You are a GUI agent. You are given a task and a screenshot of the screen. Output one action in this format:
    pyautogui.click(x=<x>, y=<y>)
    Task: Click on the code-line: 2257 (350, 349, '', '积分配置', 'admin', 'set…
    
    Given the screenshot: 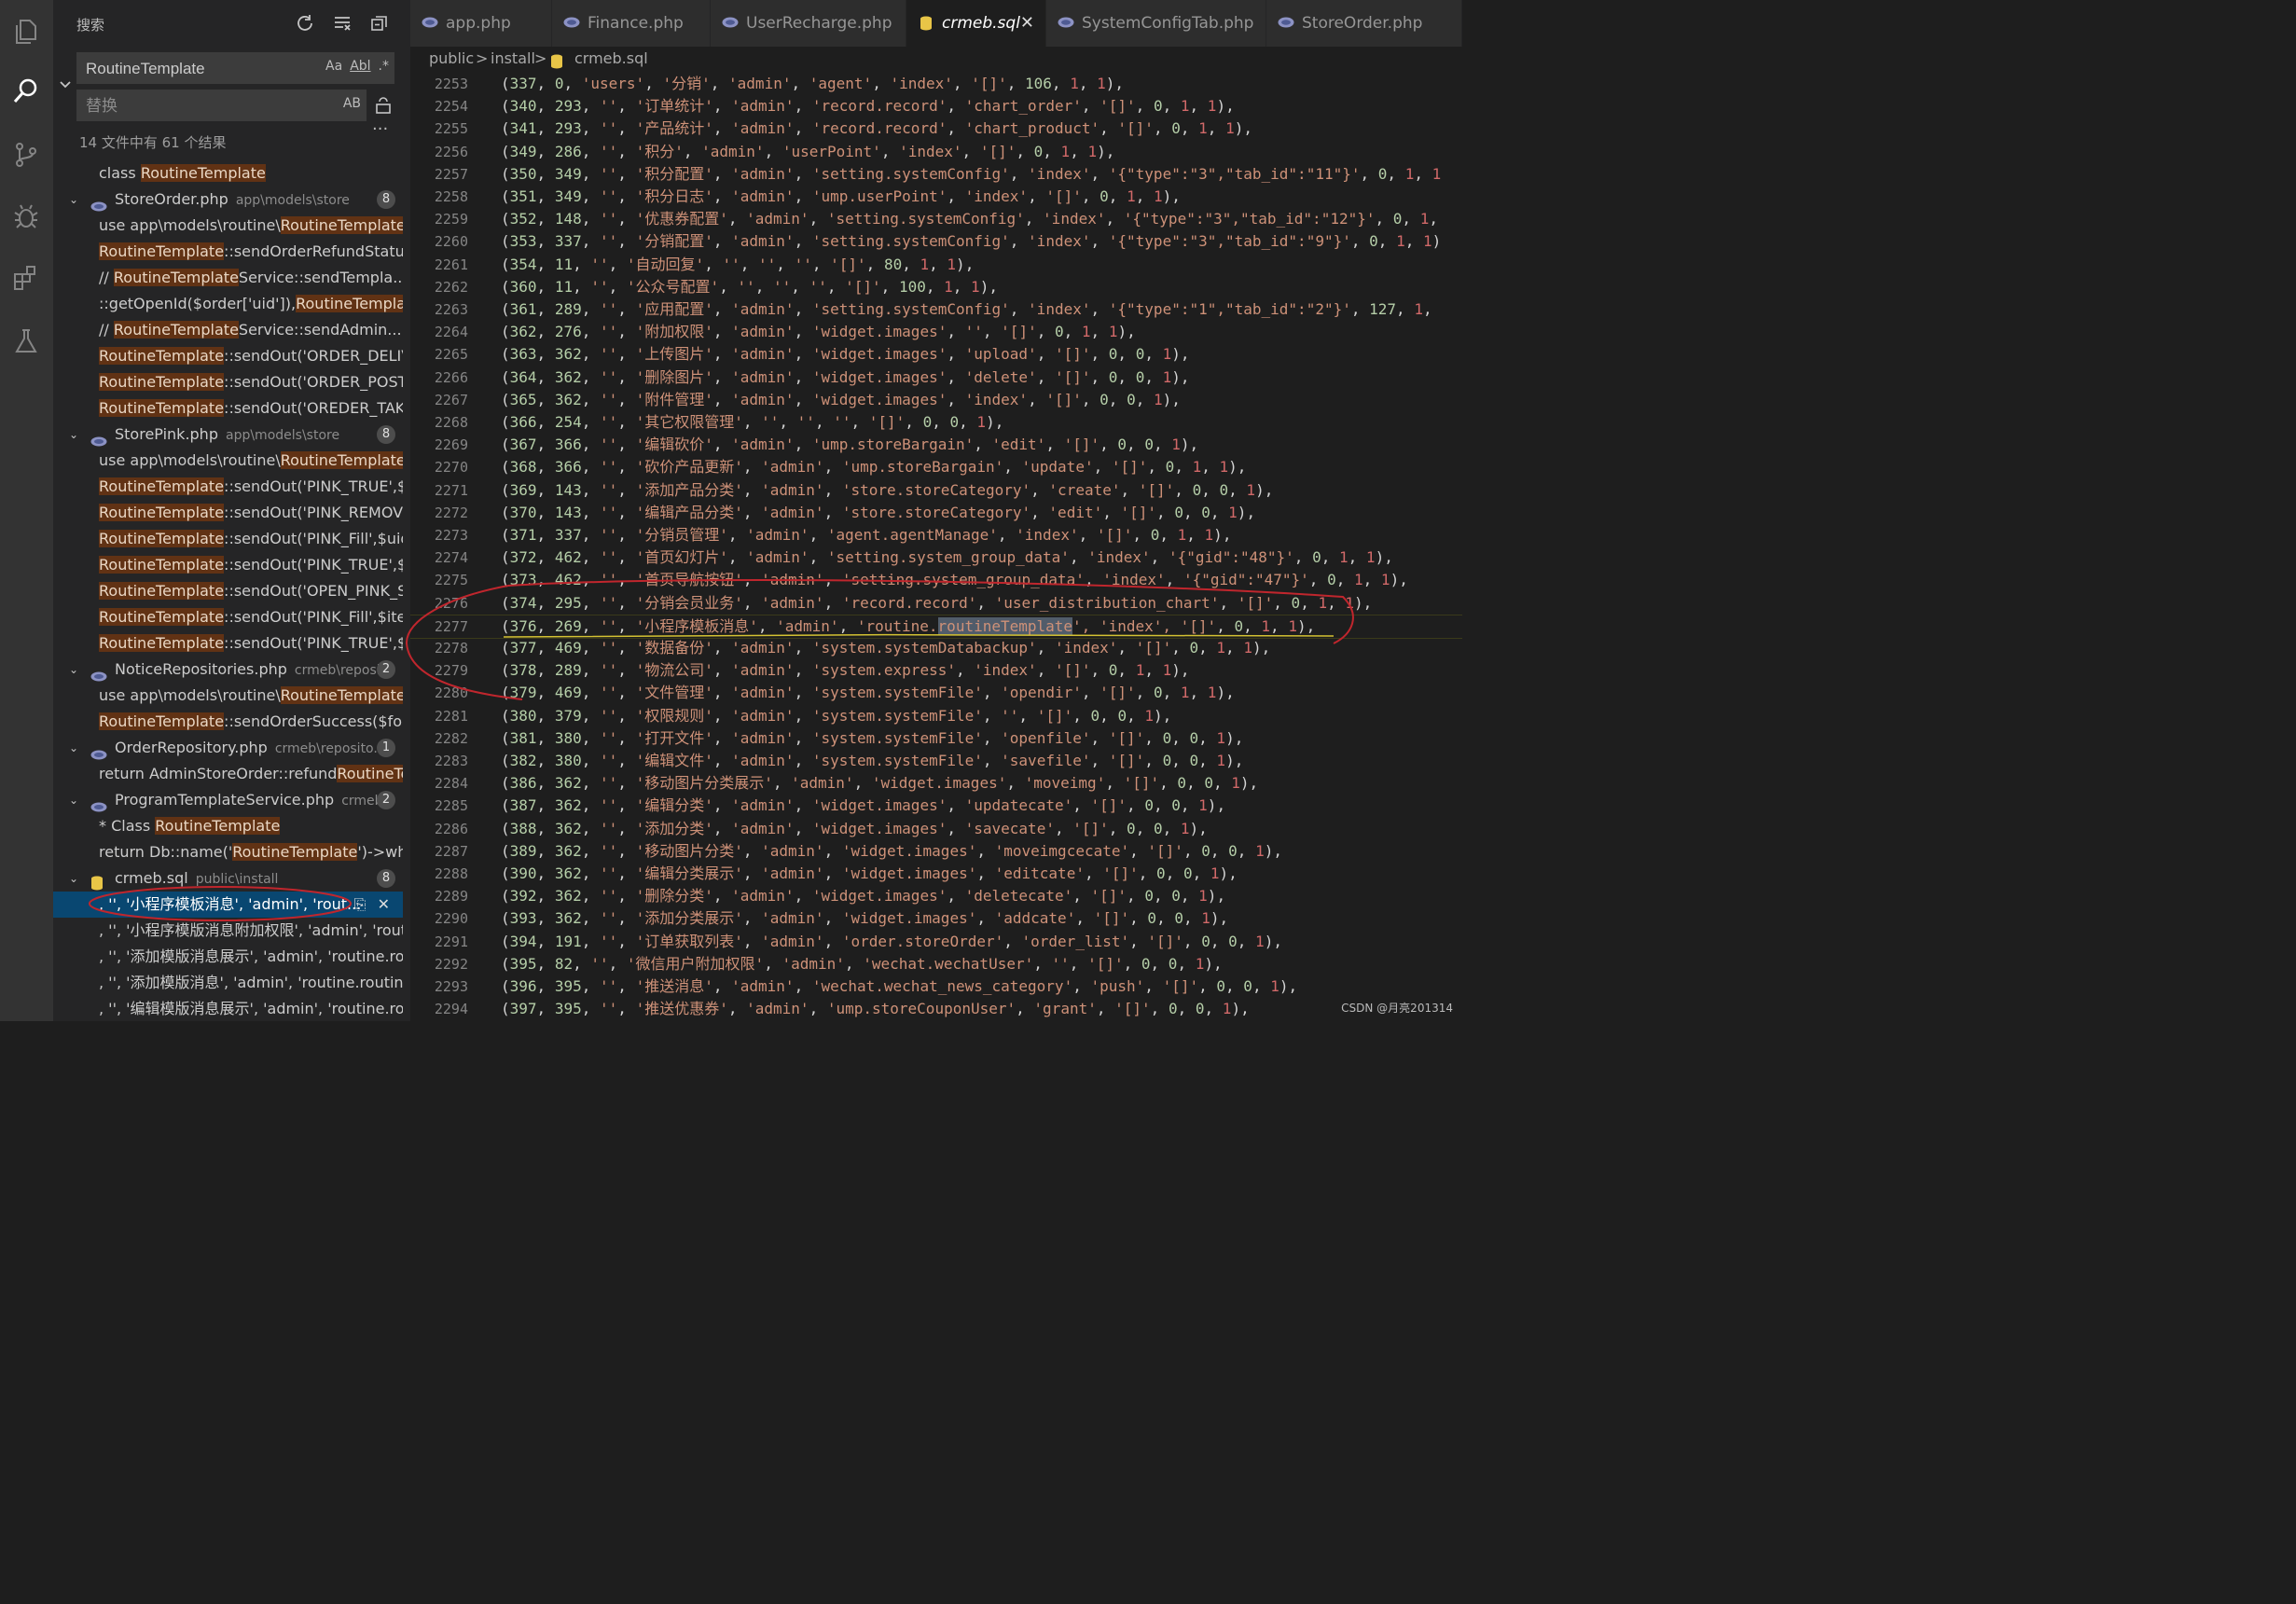 What is the action you would take?
    pyautogui.click(x=936, y=174)
    